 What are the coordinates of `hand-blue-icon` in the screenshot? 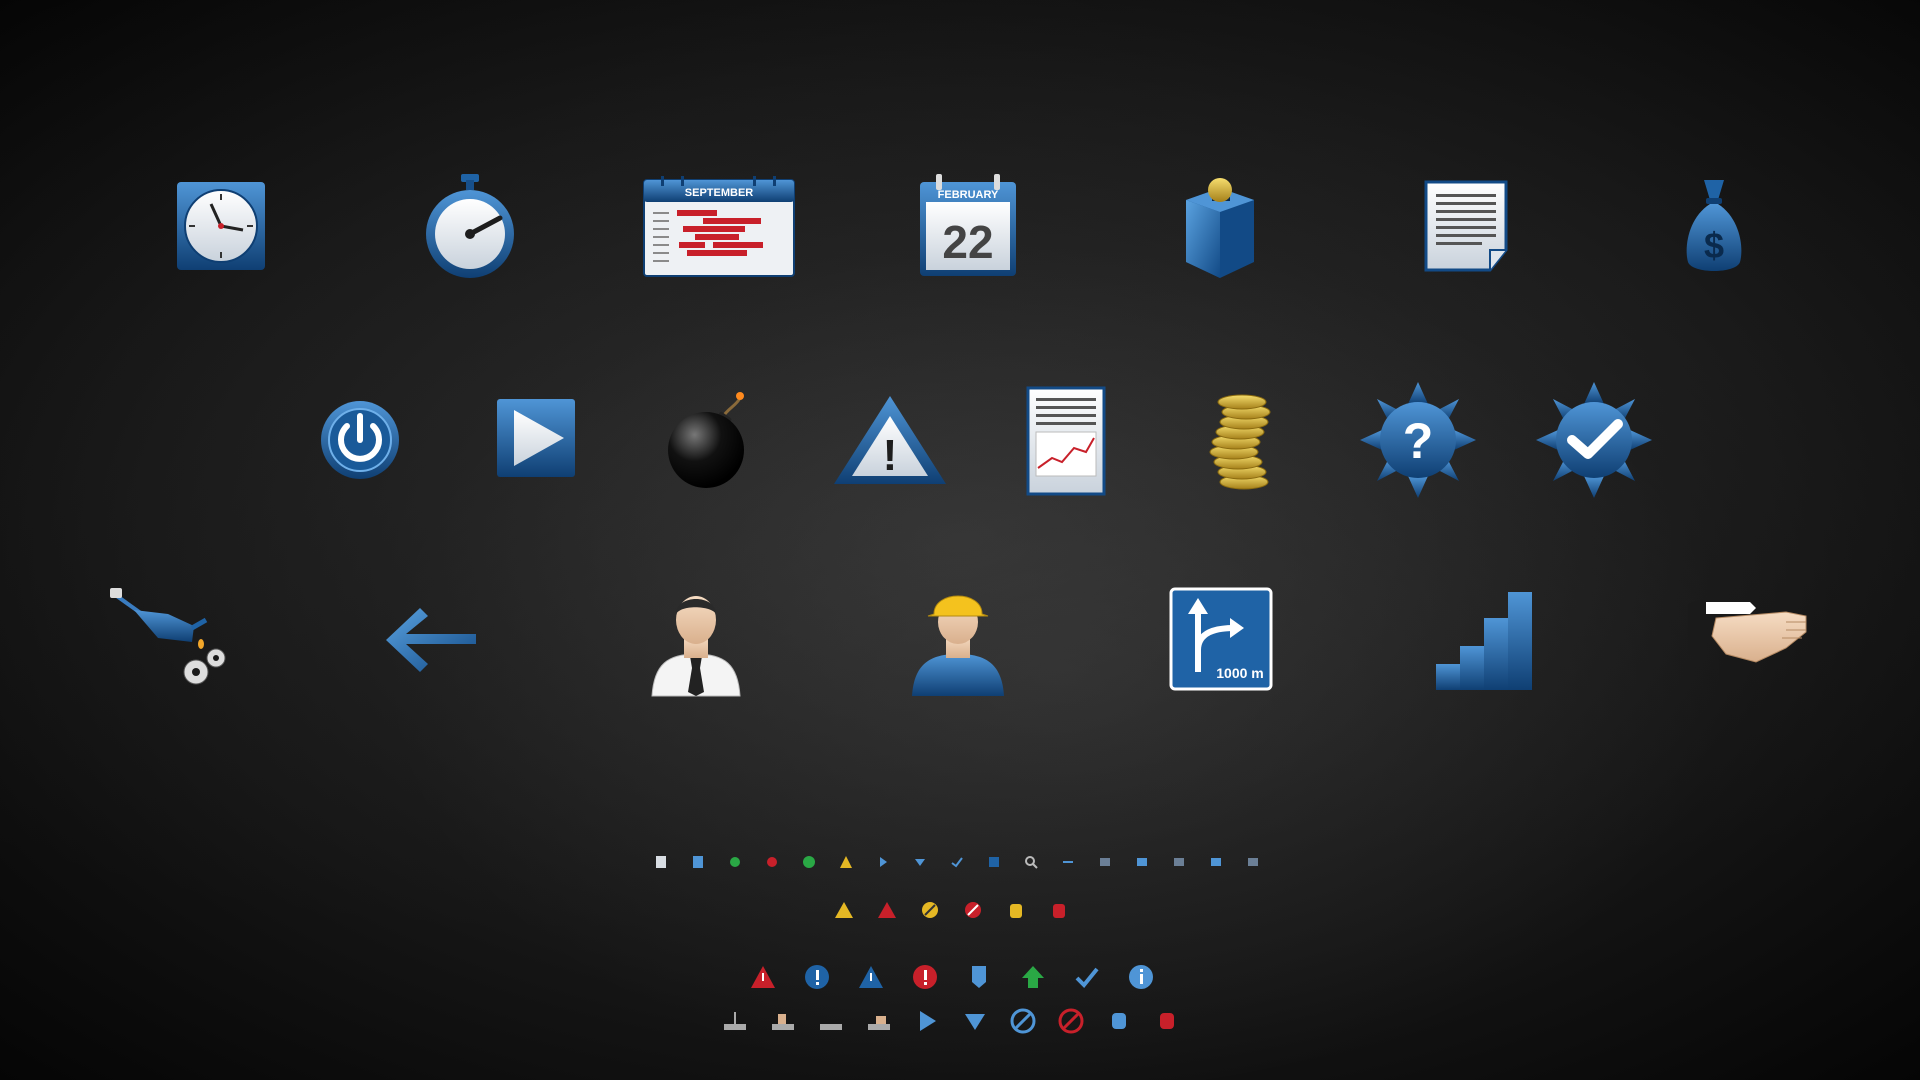 It's located at (1119, 1021).